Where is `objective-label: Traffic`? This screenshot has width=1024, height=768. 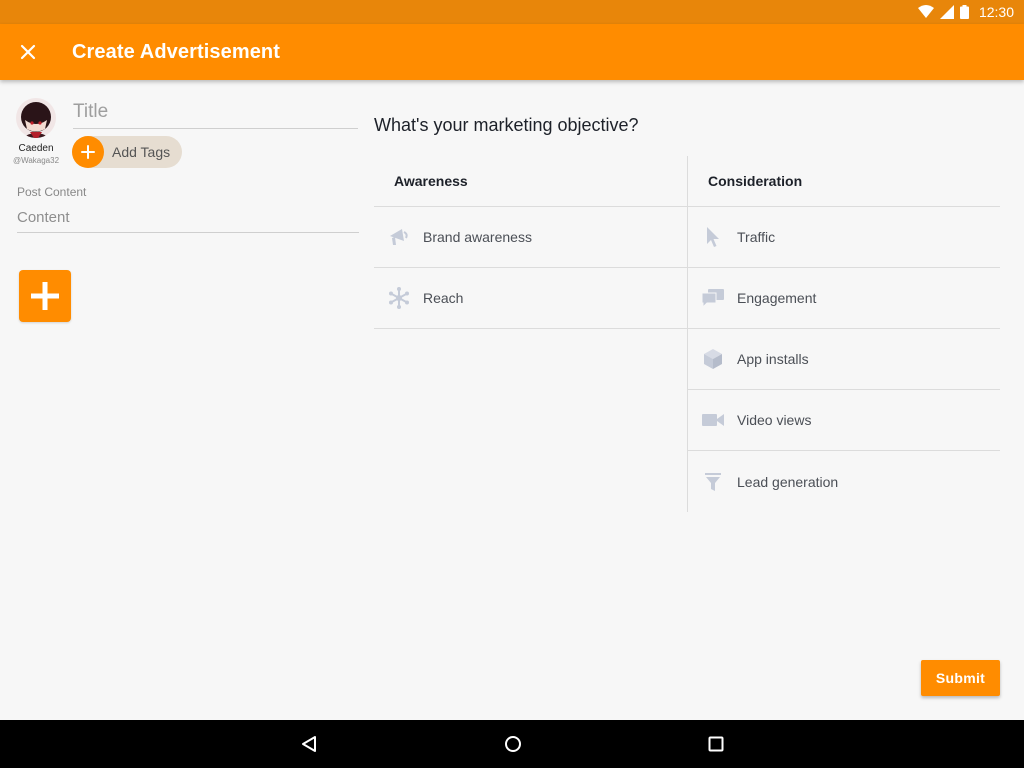
objective-label: Traffic is located at coordinates (756, 237).